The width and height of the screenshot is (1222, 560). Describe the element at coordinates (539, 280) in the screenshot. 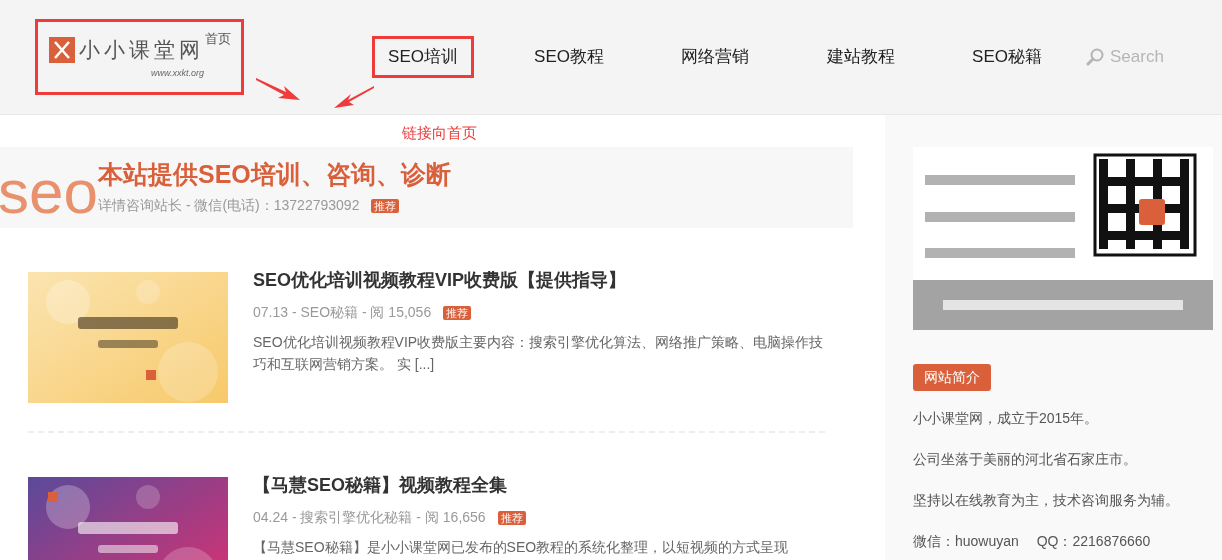

I see `post-title: SEO优化培训视频教程VIP收费版【提供指导】` at that location.